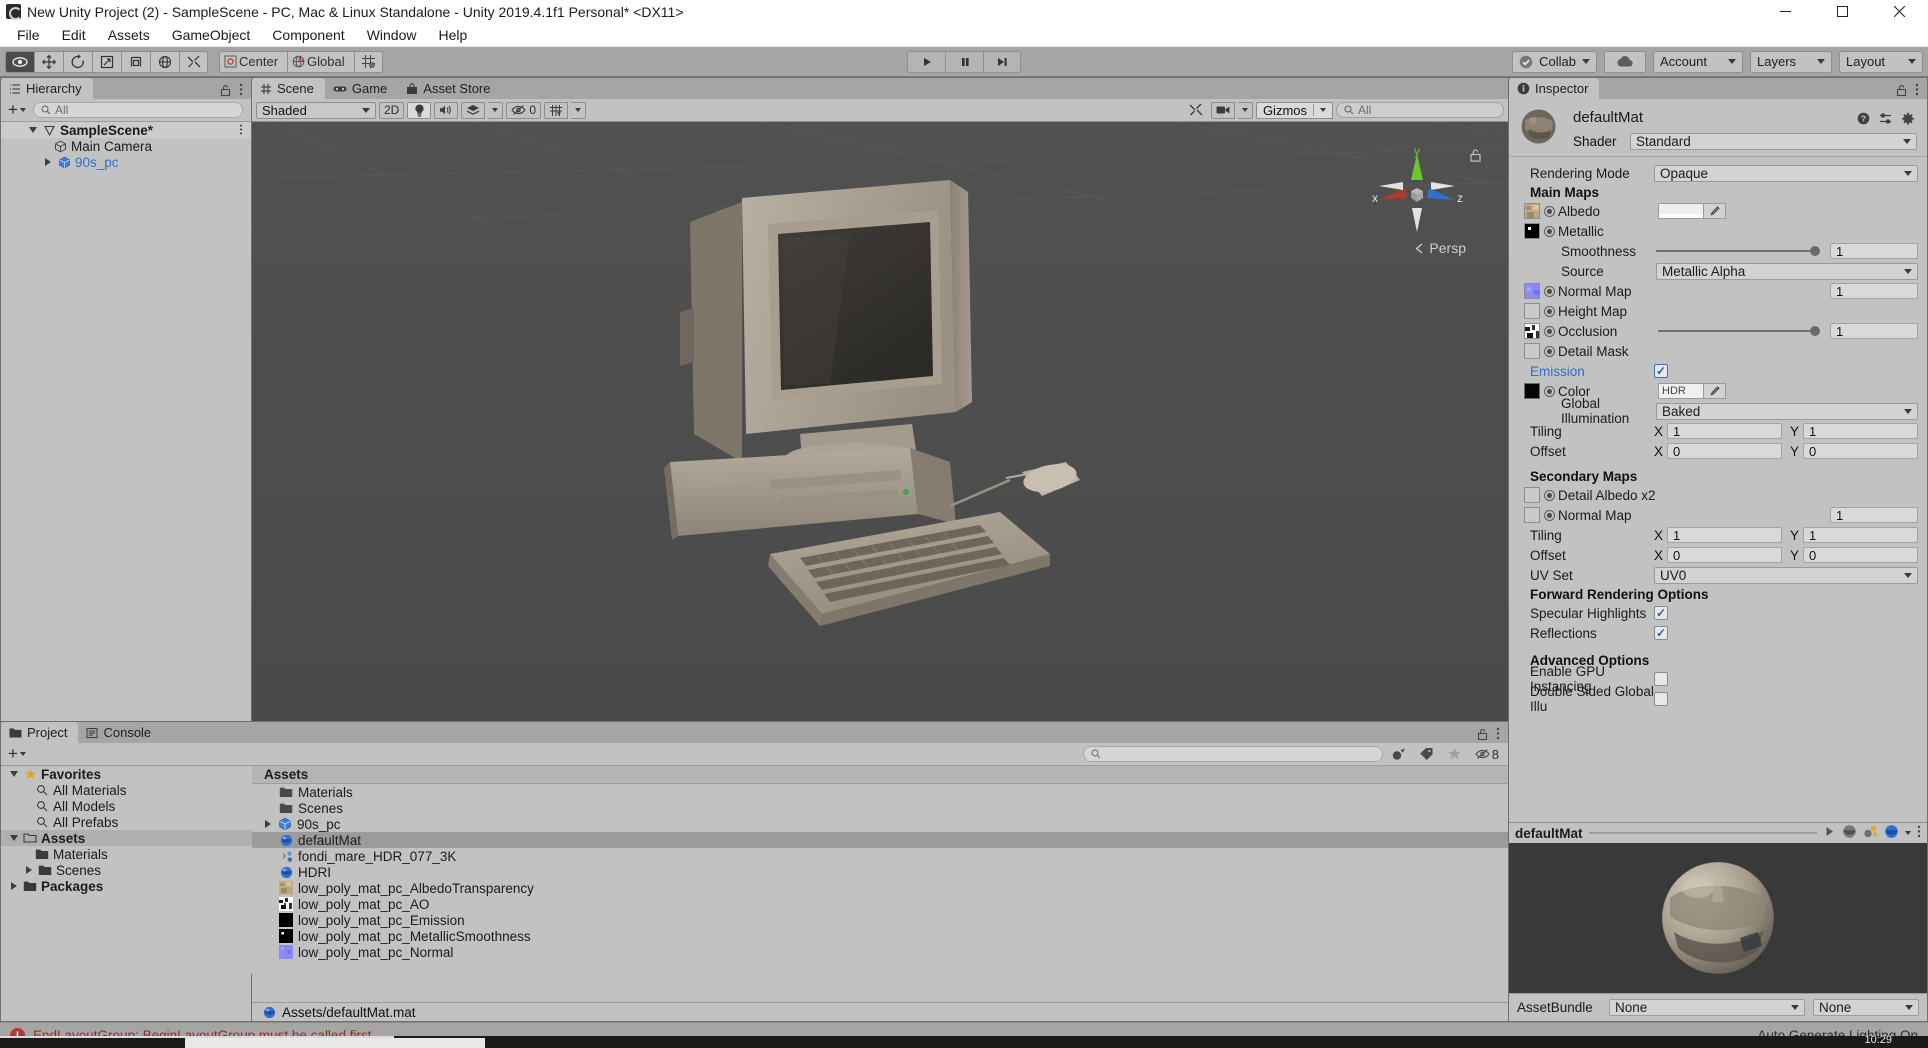 This screenshot has height=1048, width=1928. What do you see at coordinates (1715, 211) in the screenshot?
I see `albedo-color-picker-icon` at bounding box center [1715, 211].